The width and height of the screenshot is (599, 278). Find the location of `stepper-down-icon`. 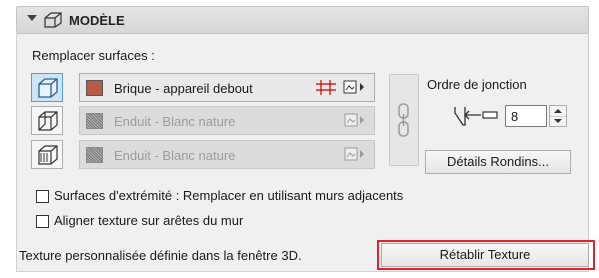

stepper-down-icon is located at coordinates (558, 121).